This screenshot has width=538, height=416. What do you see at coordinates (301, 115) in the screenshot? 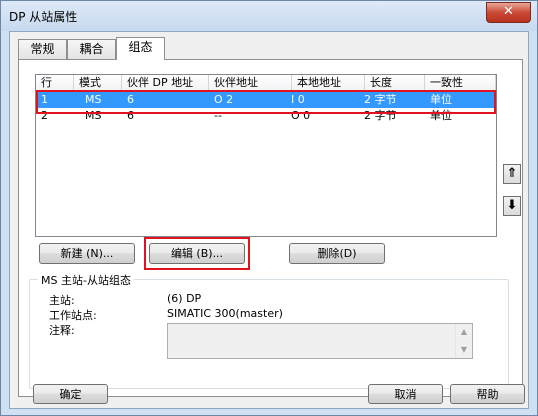
I see `cell-local-address: O 0` at bounding box center [301, 115].